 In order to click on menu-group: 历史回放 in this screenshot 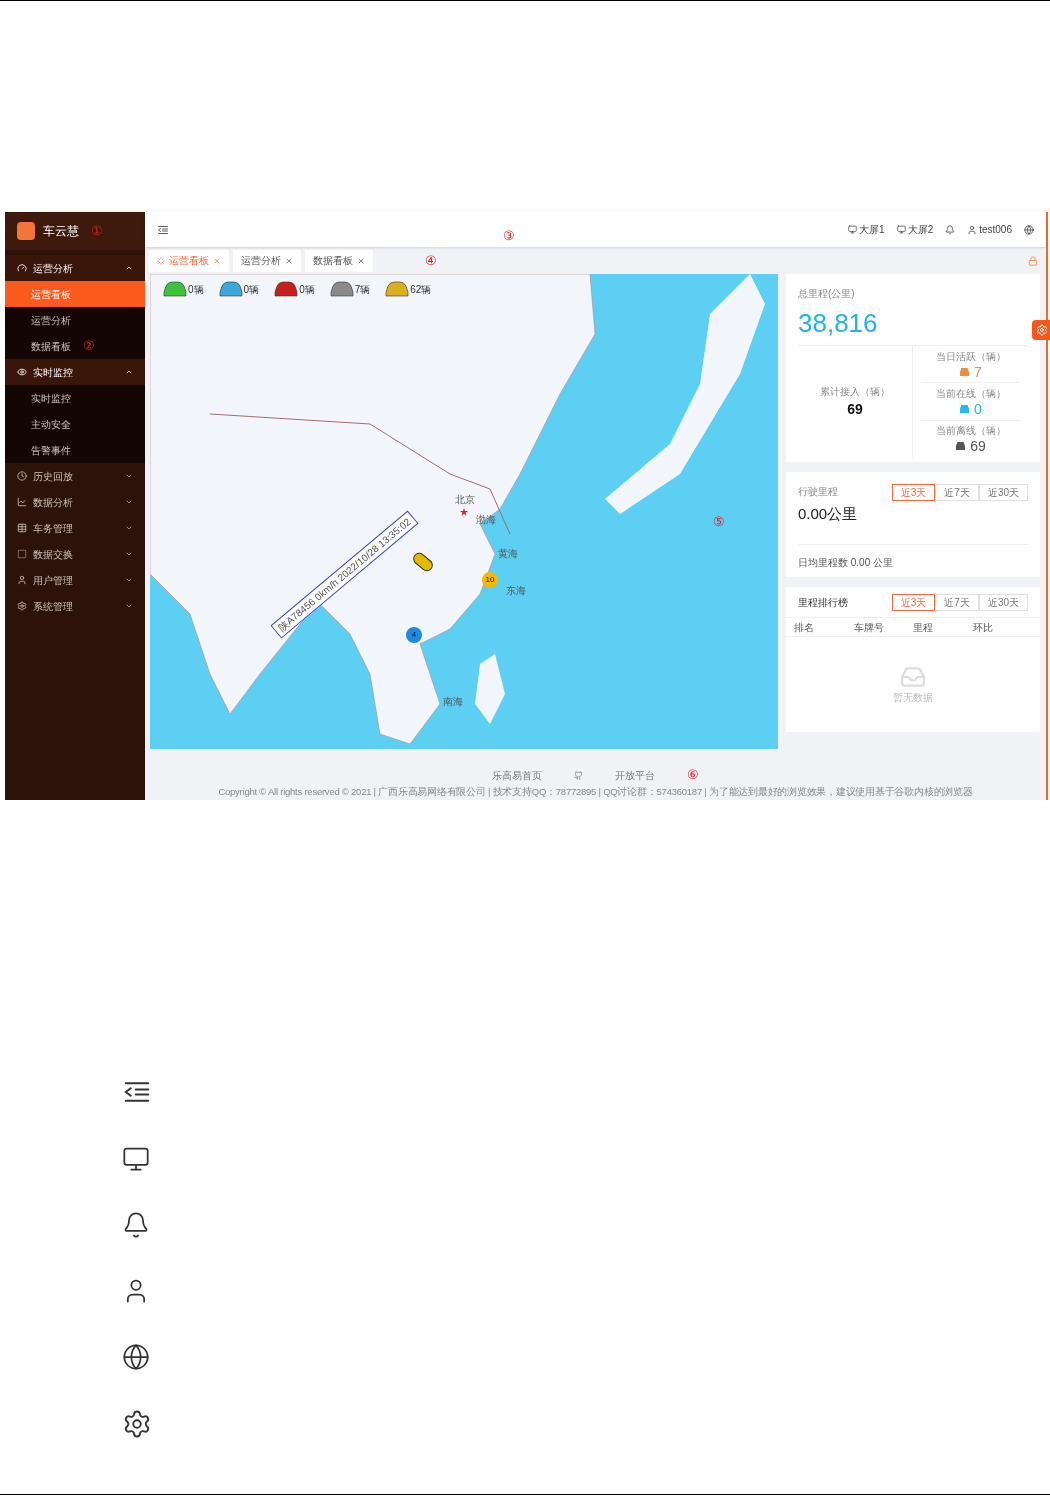, I will do `click(75, 476)`.